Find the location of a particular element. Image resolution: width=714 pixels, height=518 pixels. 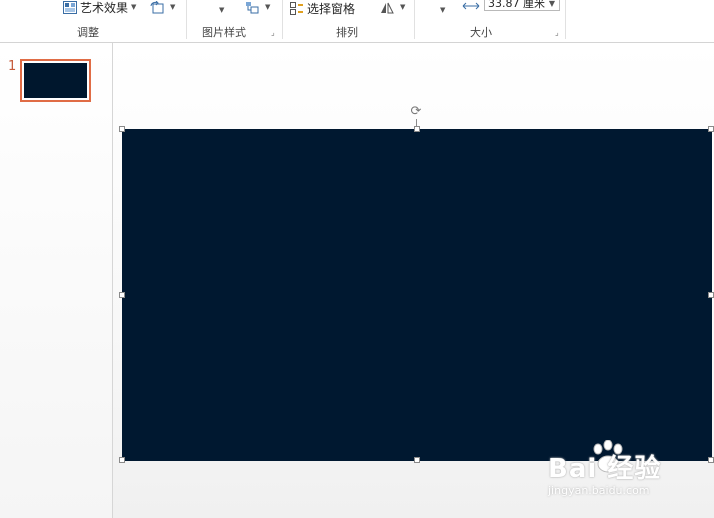

rotate-objects-button: ▼ is located at coordinates (392, 7).